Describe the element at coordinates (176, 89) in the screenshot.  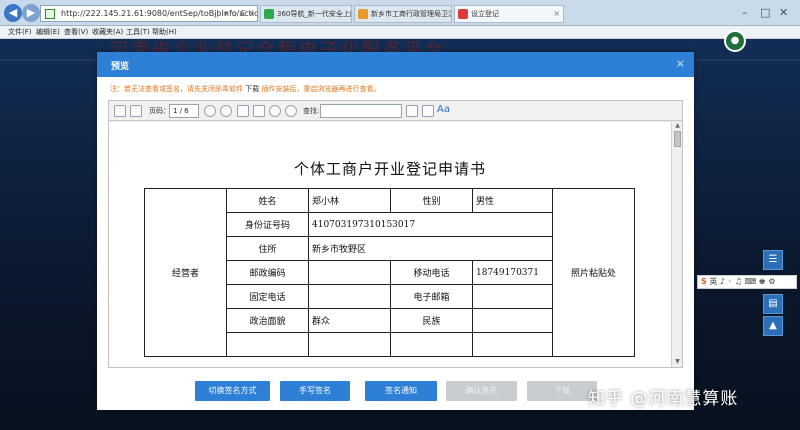
I see `notice-prefix: 注：若无法查看或签名，请先关闭杀毒软件` at that location.